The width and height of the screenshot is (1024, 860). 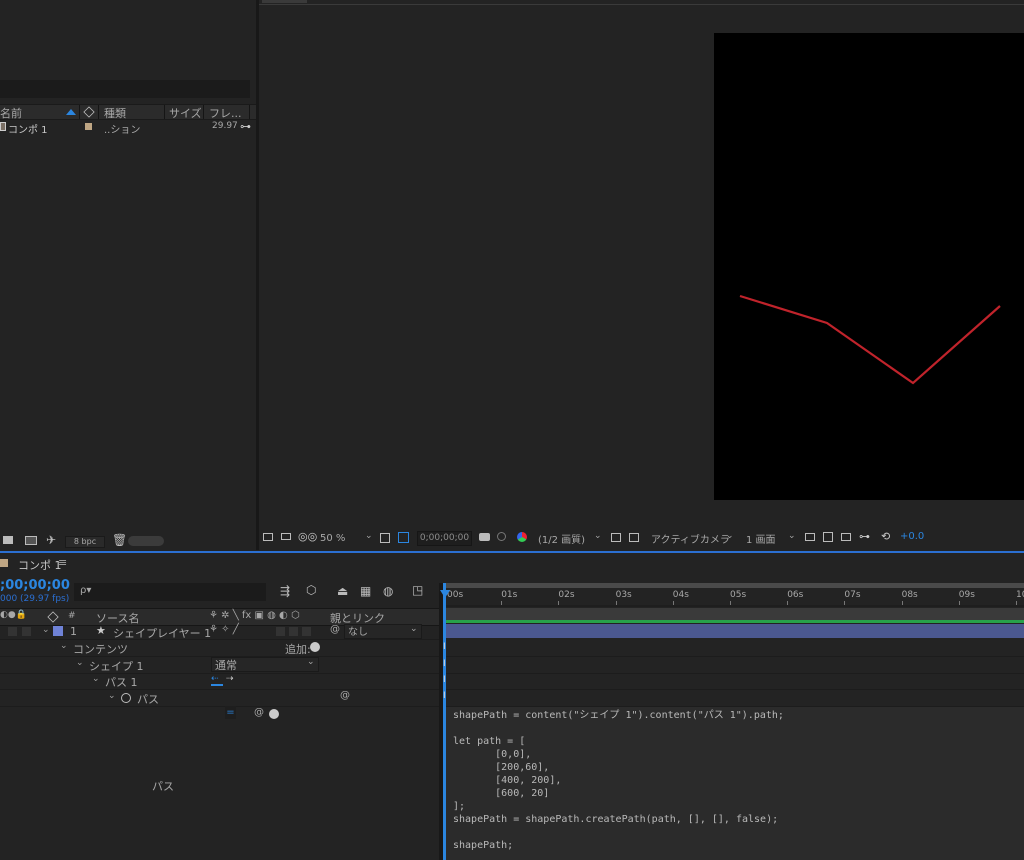 What do you see at coordinates (146, 541) in the screenshot?
I see `project-scrollbar` at bounding box center [146, 541].